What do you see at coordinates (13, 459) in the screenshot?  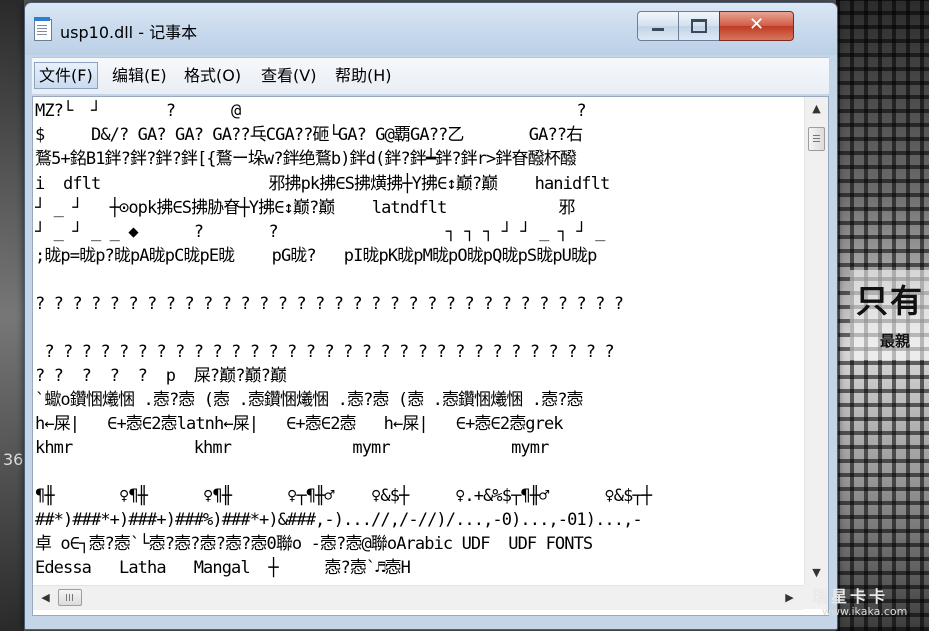 I see `desktop-side-number: 36` at bounding box center [13, 459].